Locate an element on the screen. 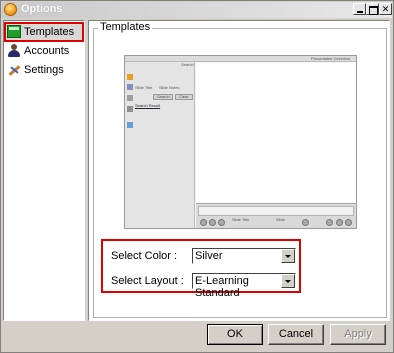 The height and width of the screenshot is (353, 394). preview-note-icon is located at coordinates (130, 98).